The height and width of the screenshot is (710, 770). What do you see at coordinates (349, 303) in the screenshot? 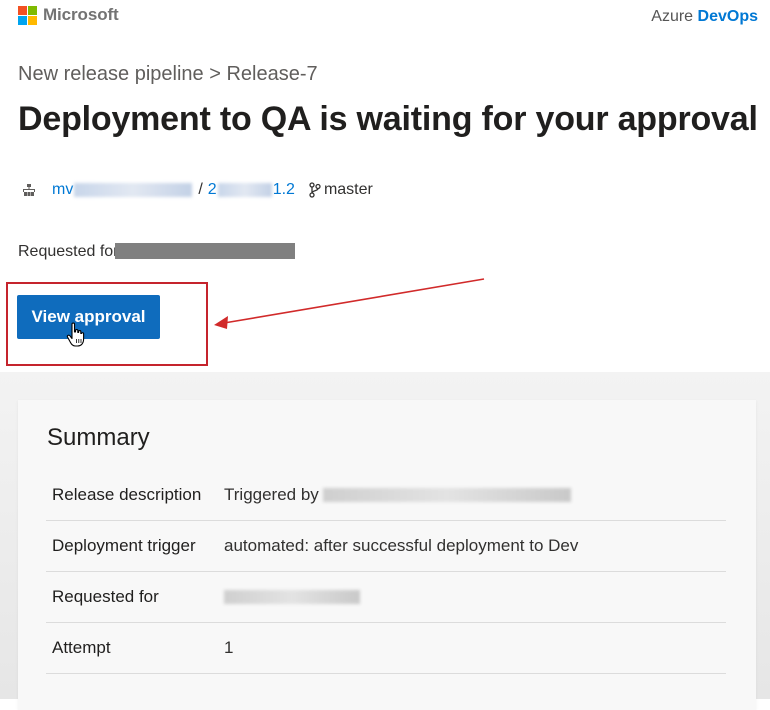
I see `annotation-arrow-icon` at bounding box center [349, 303].